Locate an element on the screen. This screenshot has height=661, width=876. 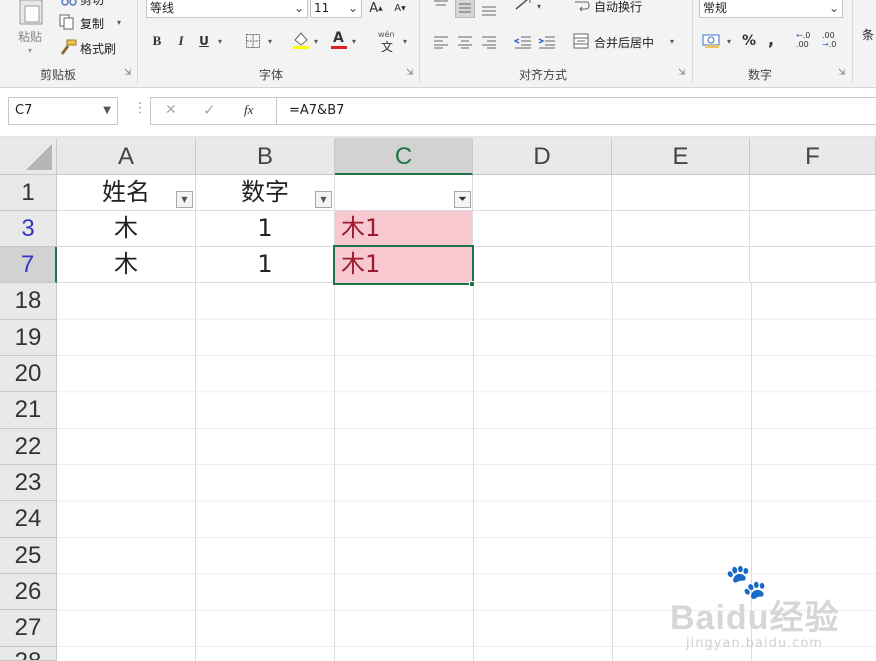
accounting-format-icon is located at coordinates (712, 41).